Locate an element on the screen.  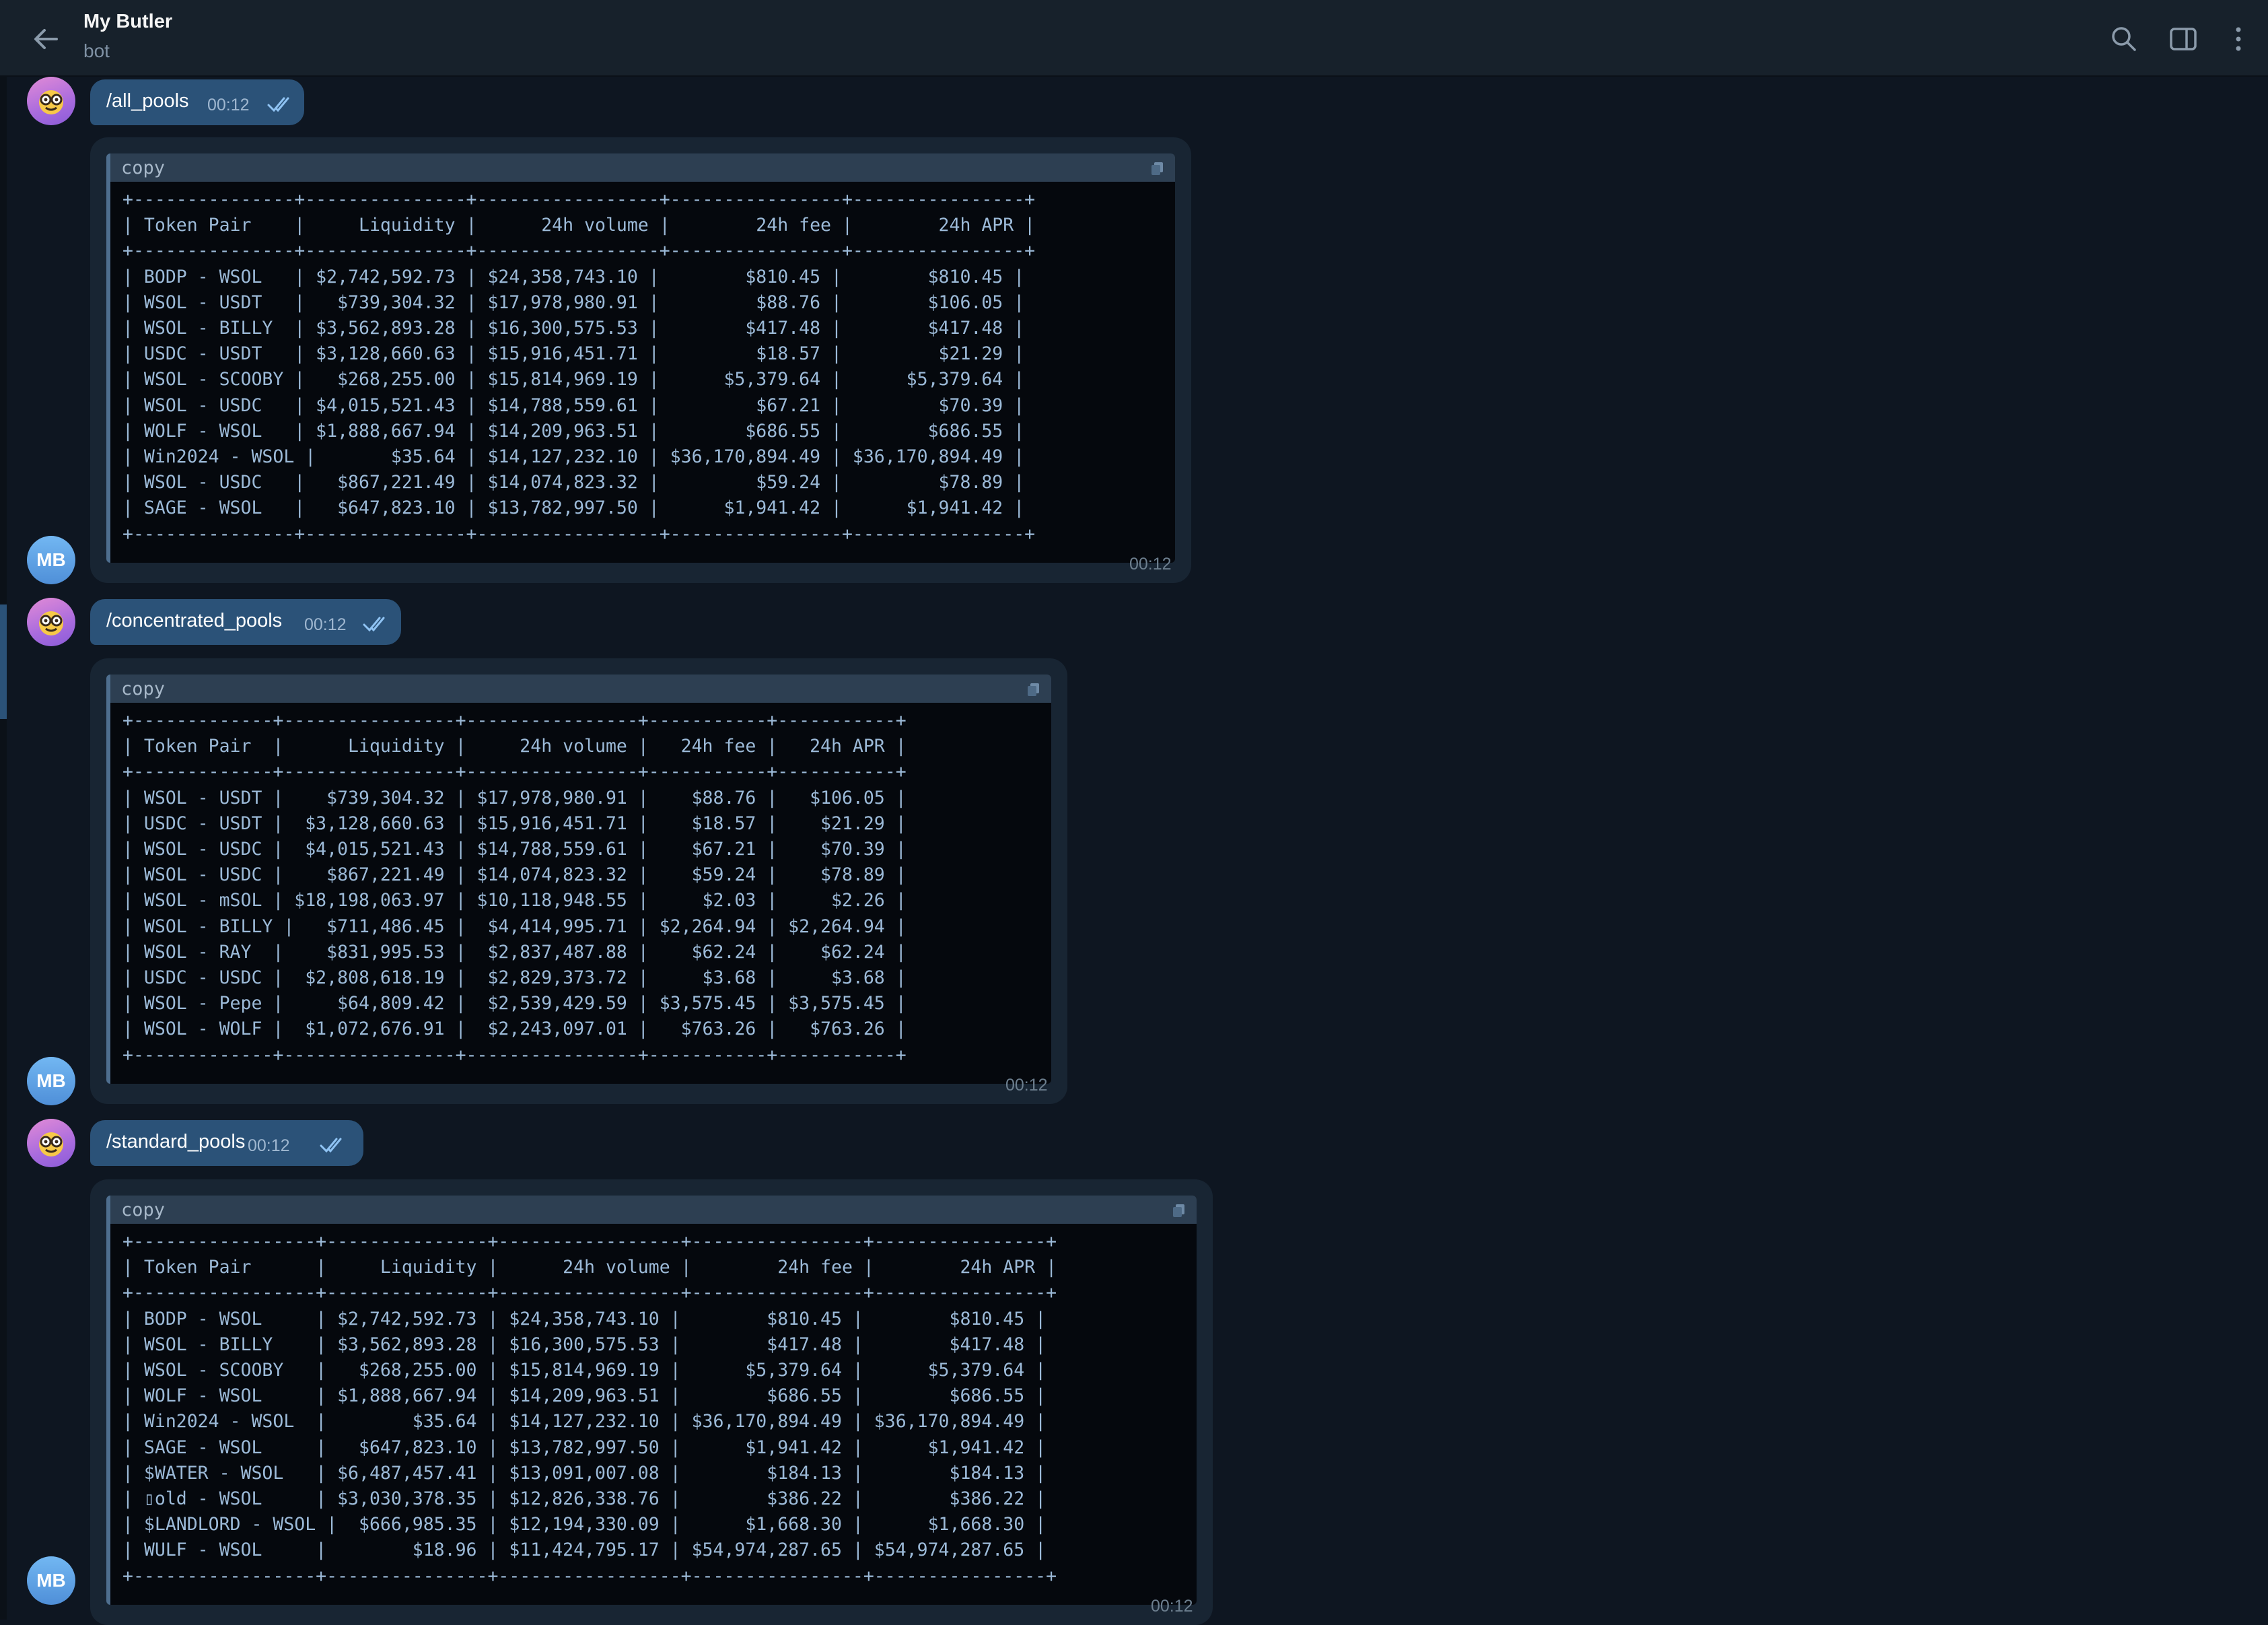
chat-list-edge is located at coordinates (3, 848).